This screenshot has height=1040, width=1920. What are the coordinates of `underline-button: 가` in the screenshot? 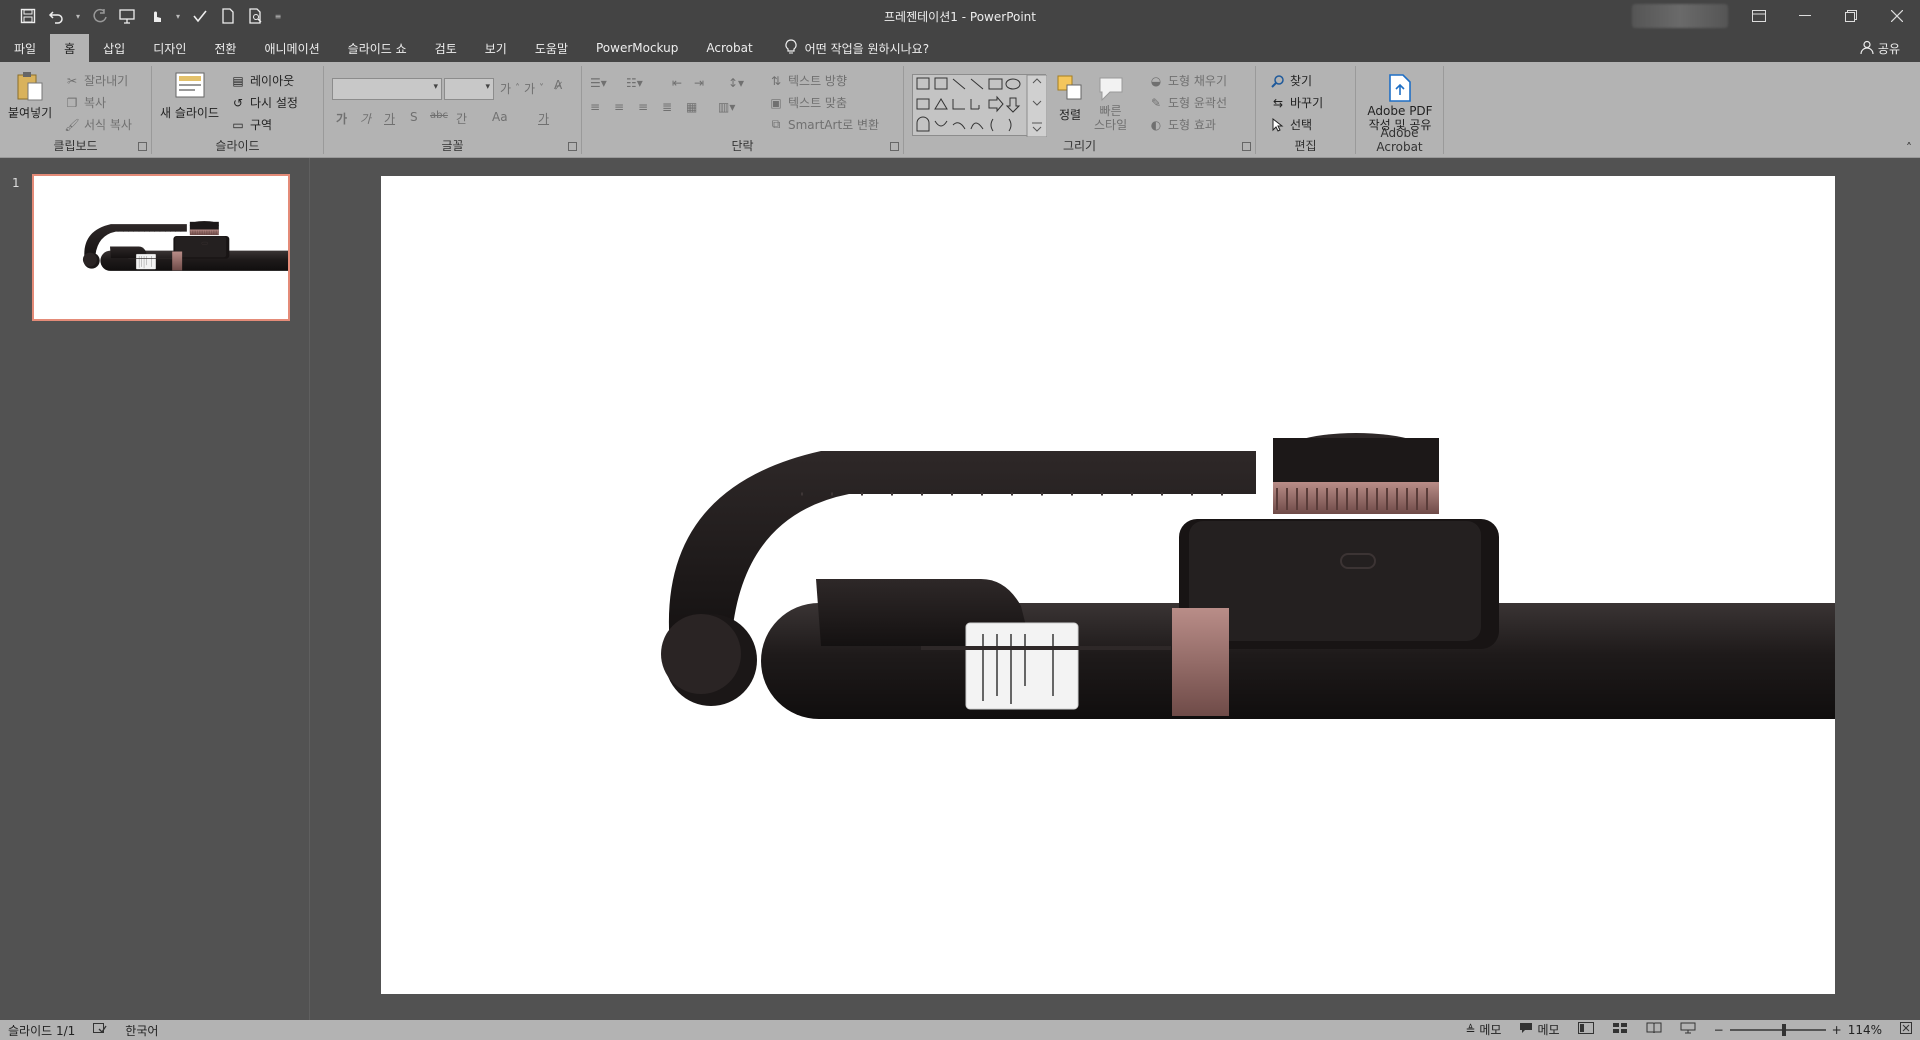 It's located at (389, 118).